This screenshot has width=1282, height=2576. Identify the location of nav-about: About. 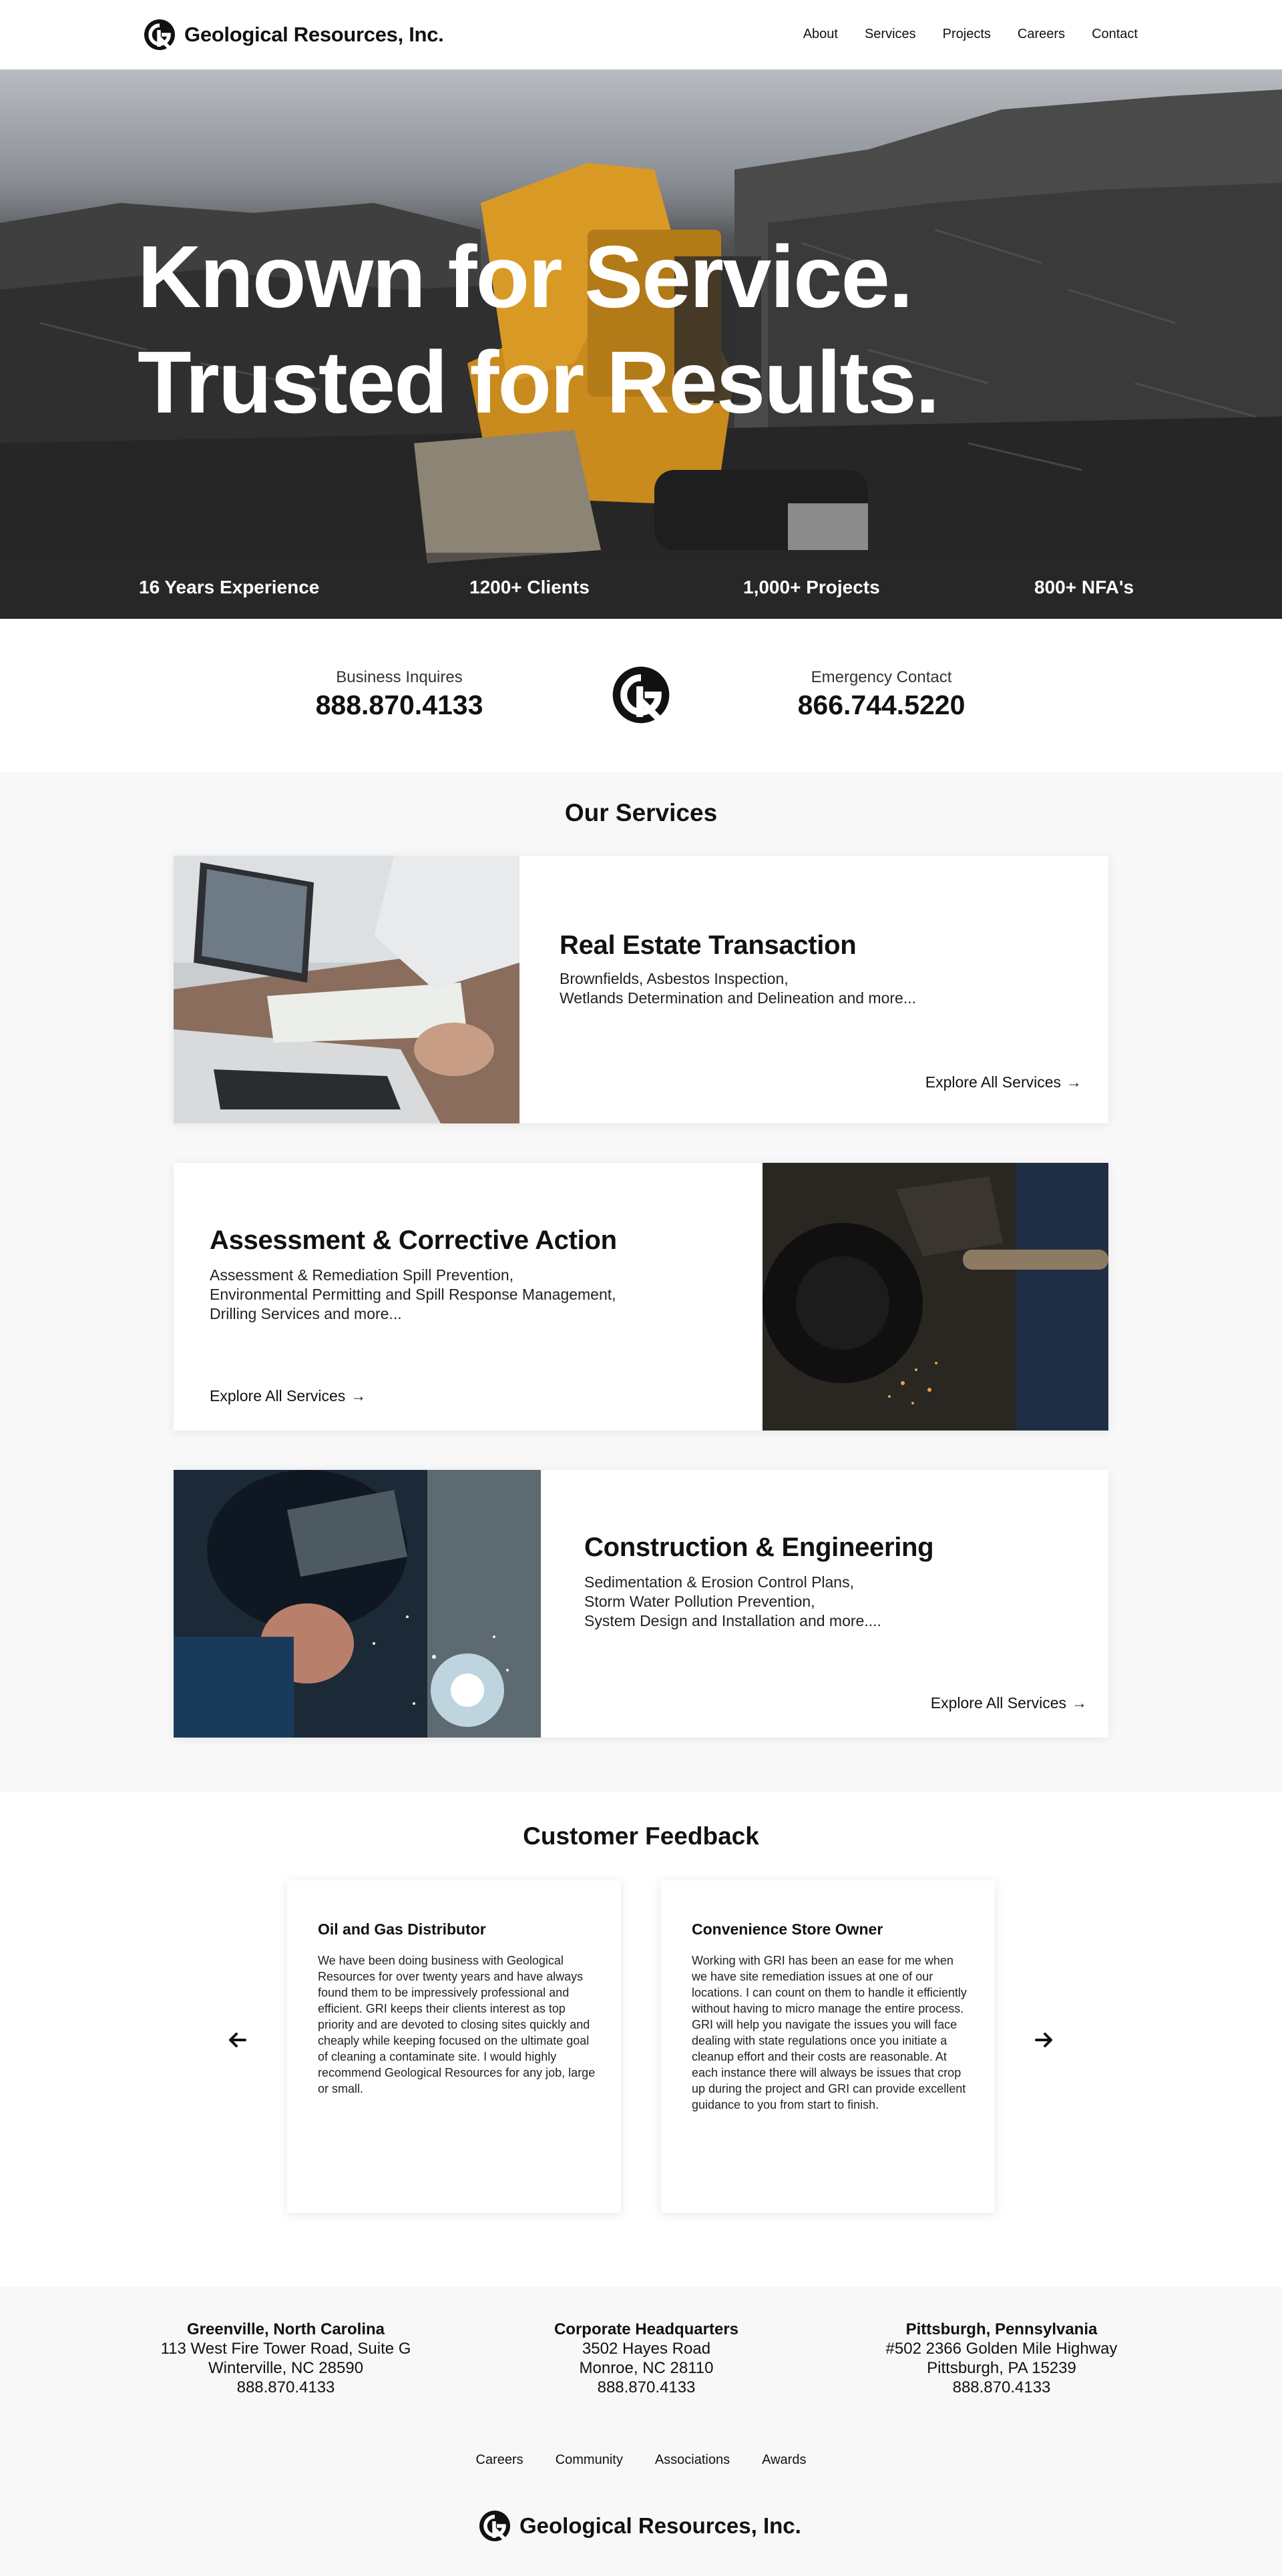
(820, 34).